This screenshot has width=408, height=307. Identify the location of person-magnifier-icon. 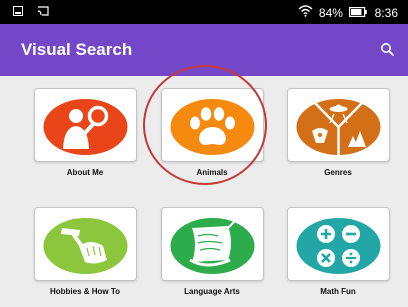
(85, 127).